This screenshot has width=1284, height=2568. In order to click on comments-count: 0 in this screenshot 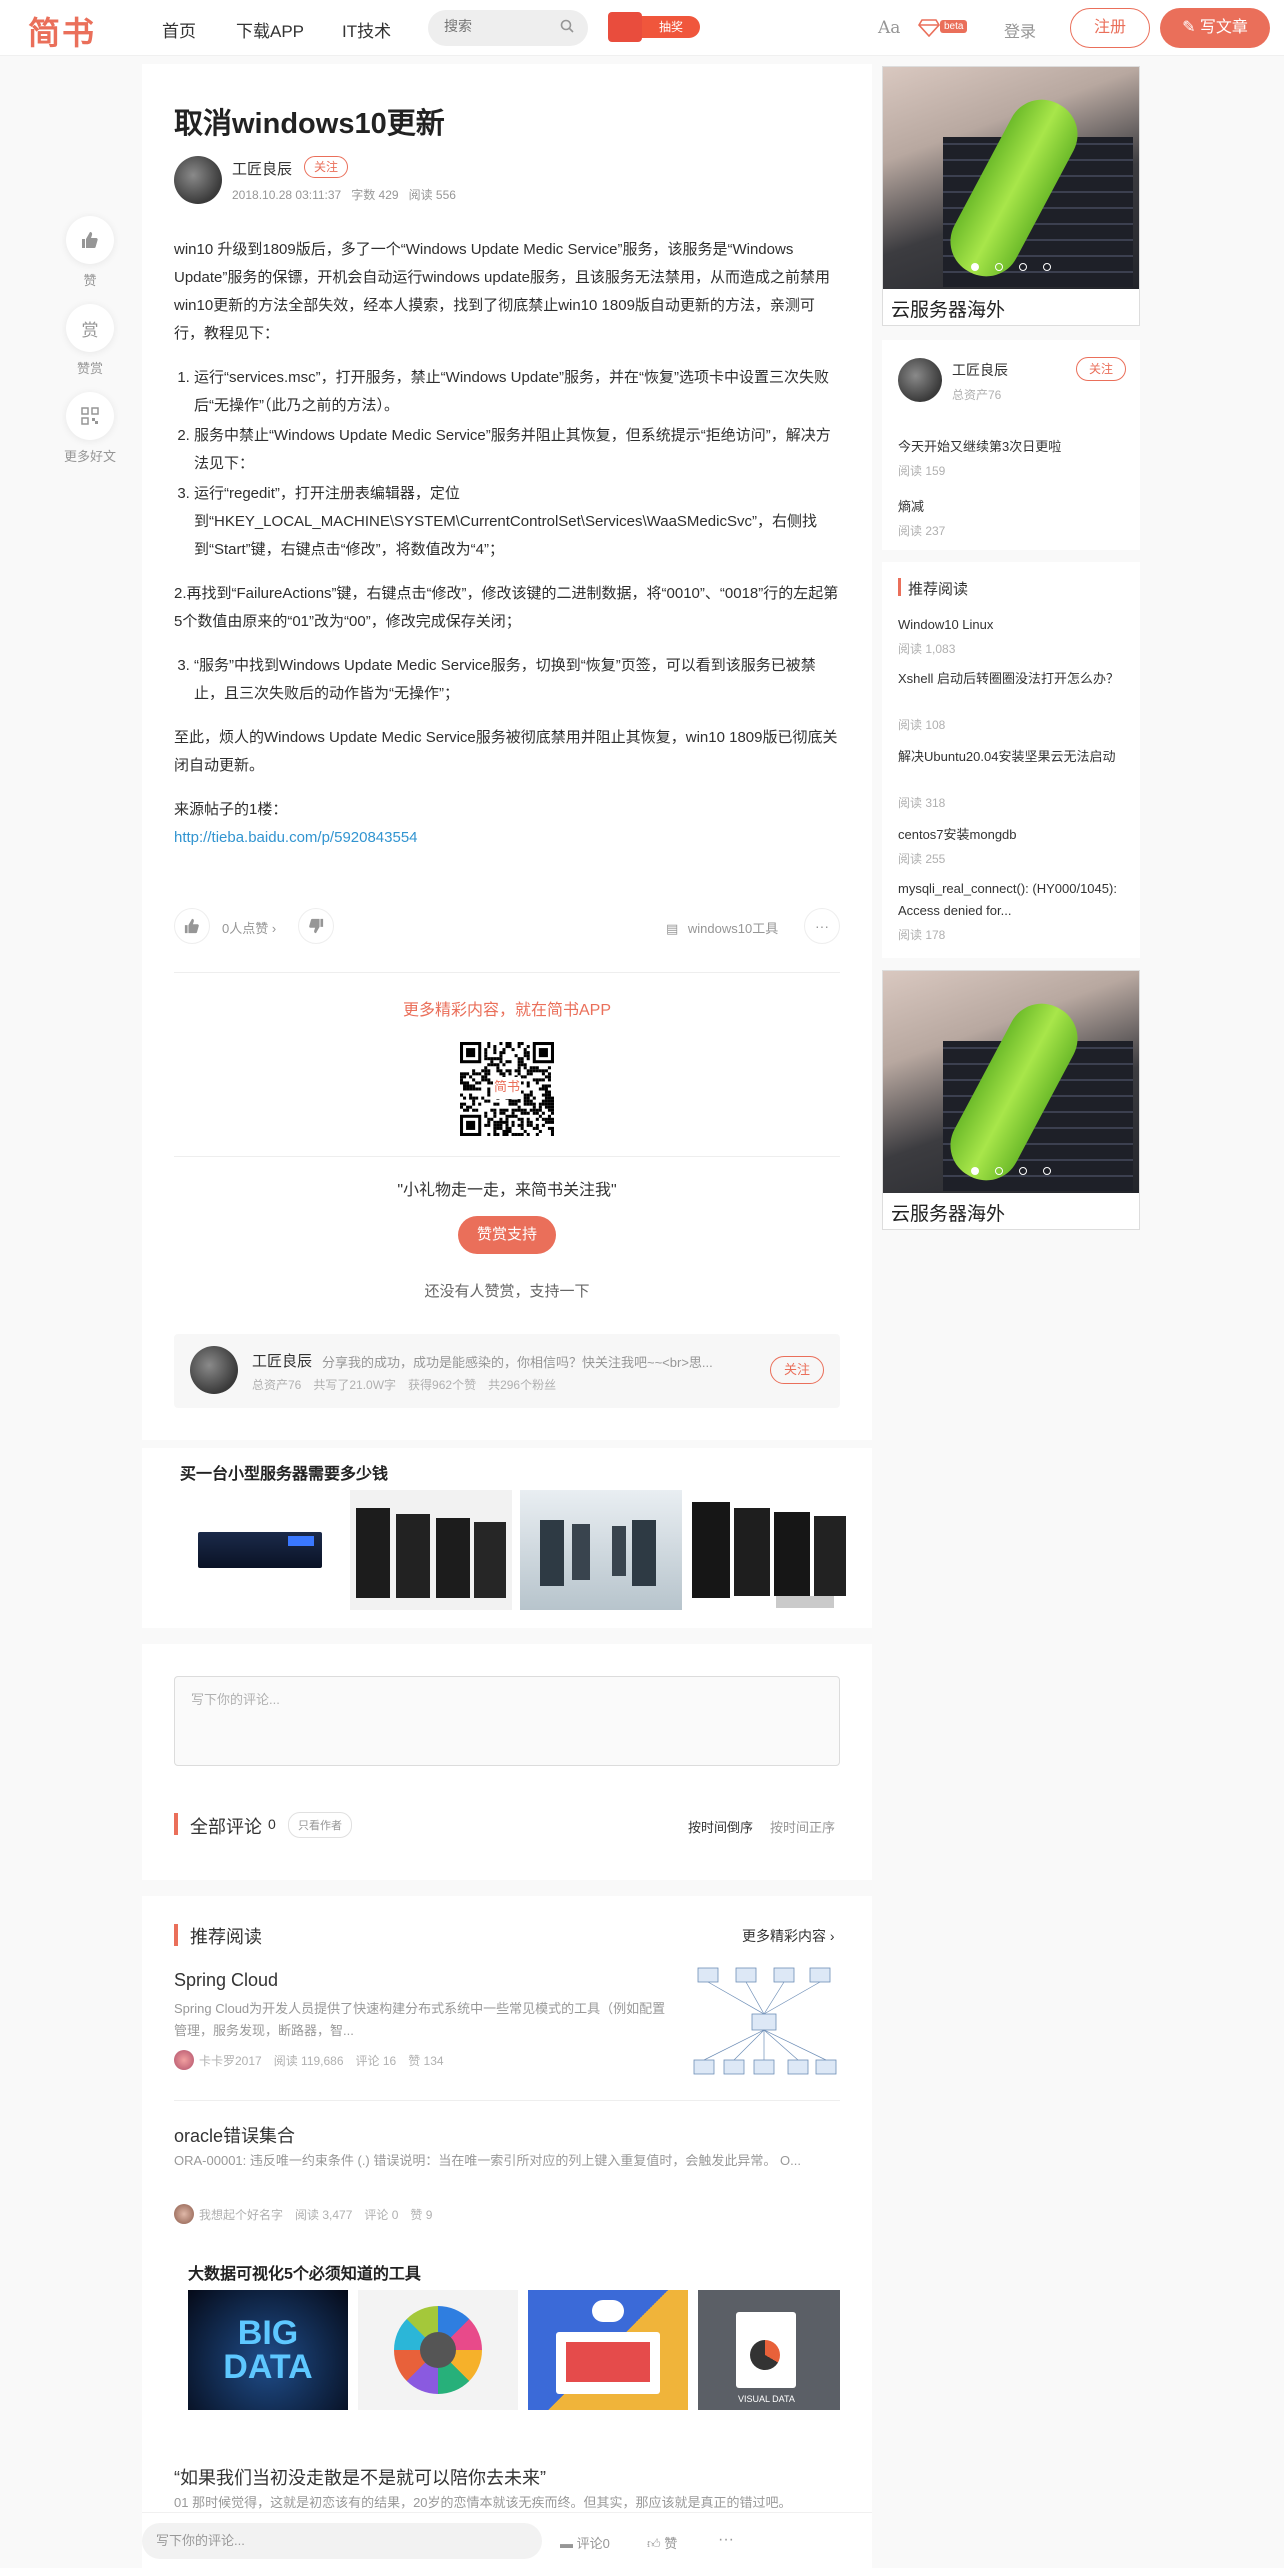, I will do `click(272, 1824)`.